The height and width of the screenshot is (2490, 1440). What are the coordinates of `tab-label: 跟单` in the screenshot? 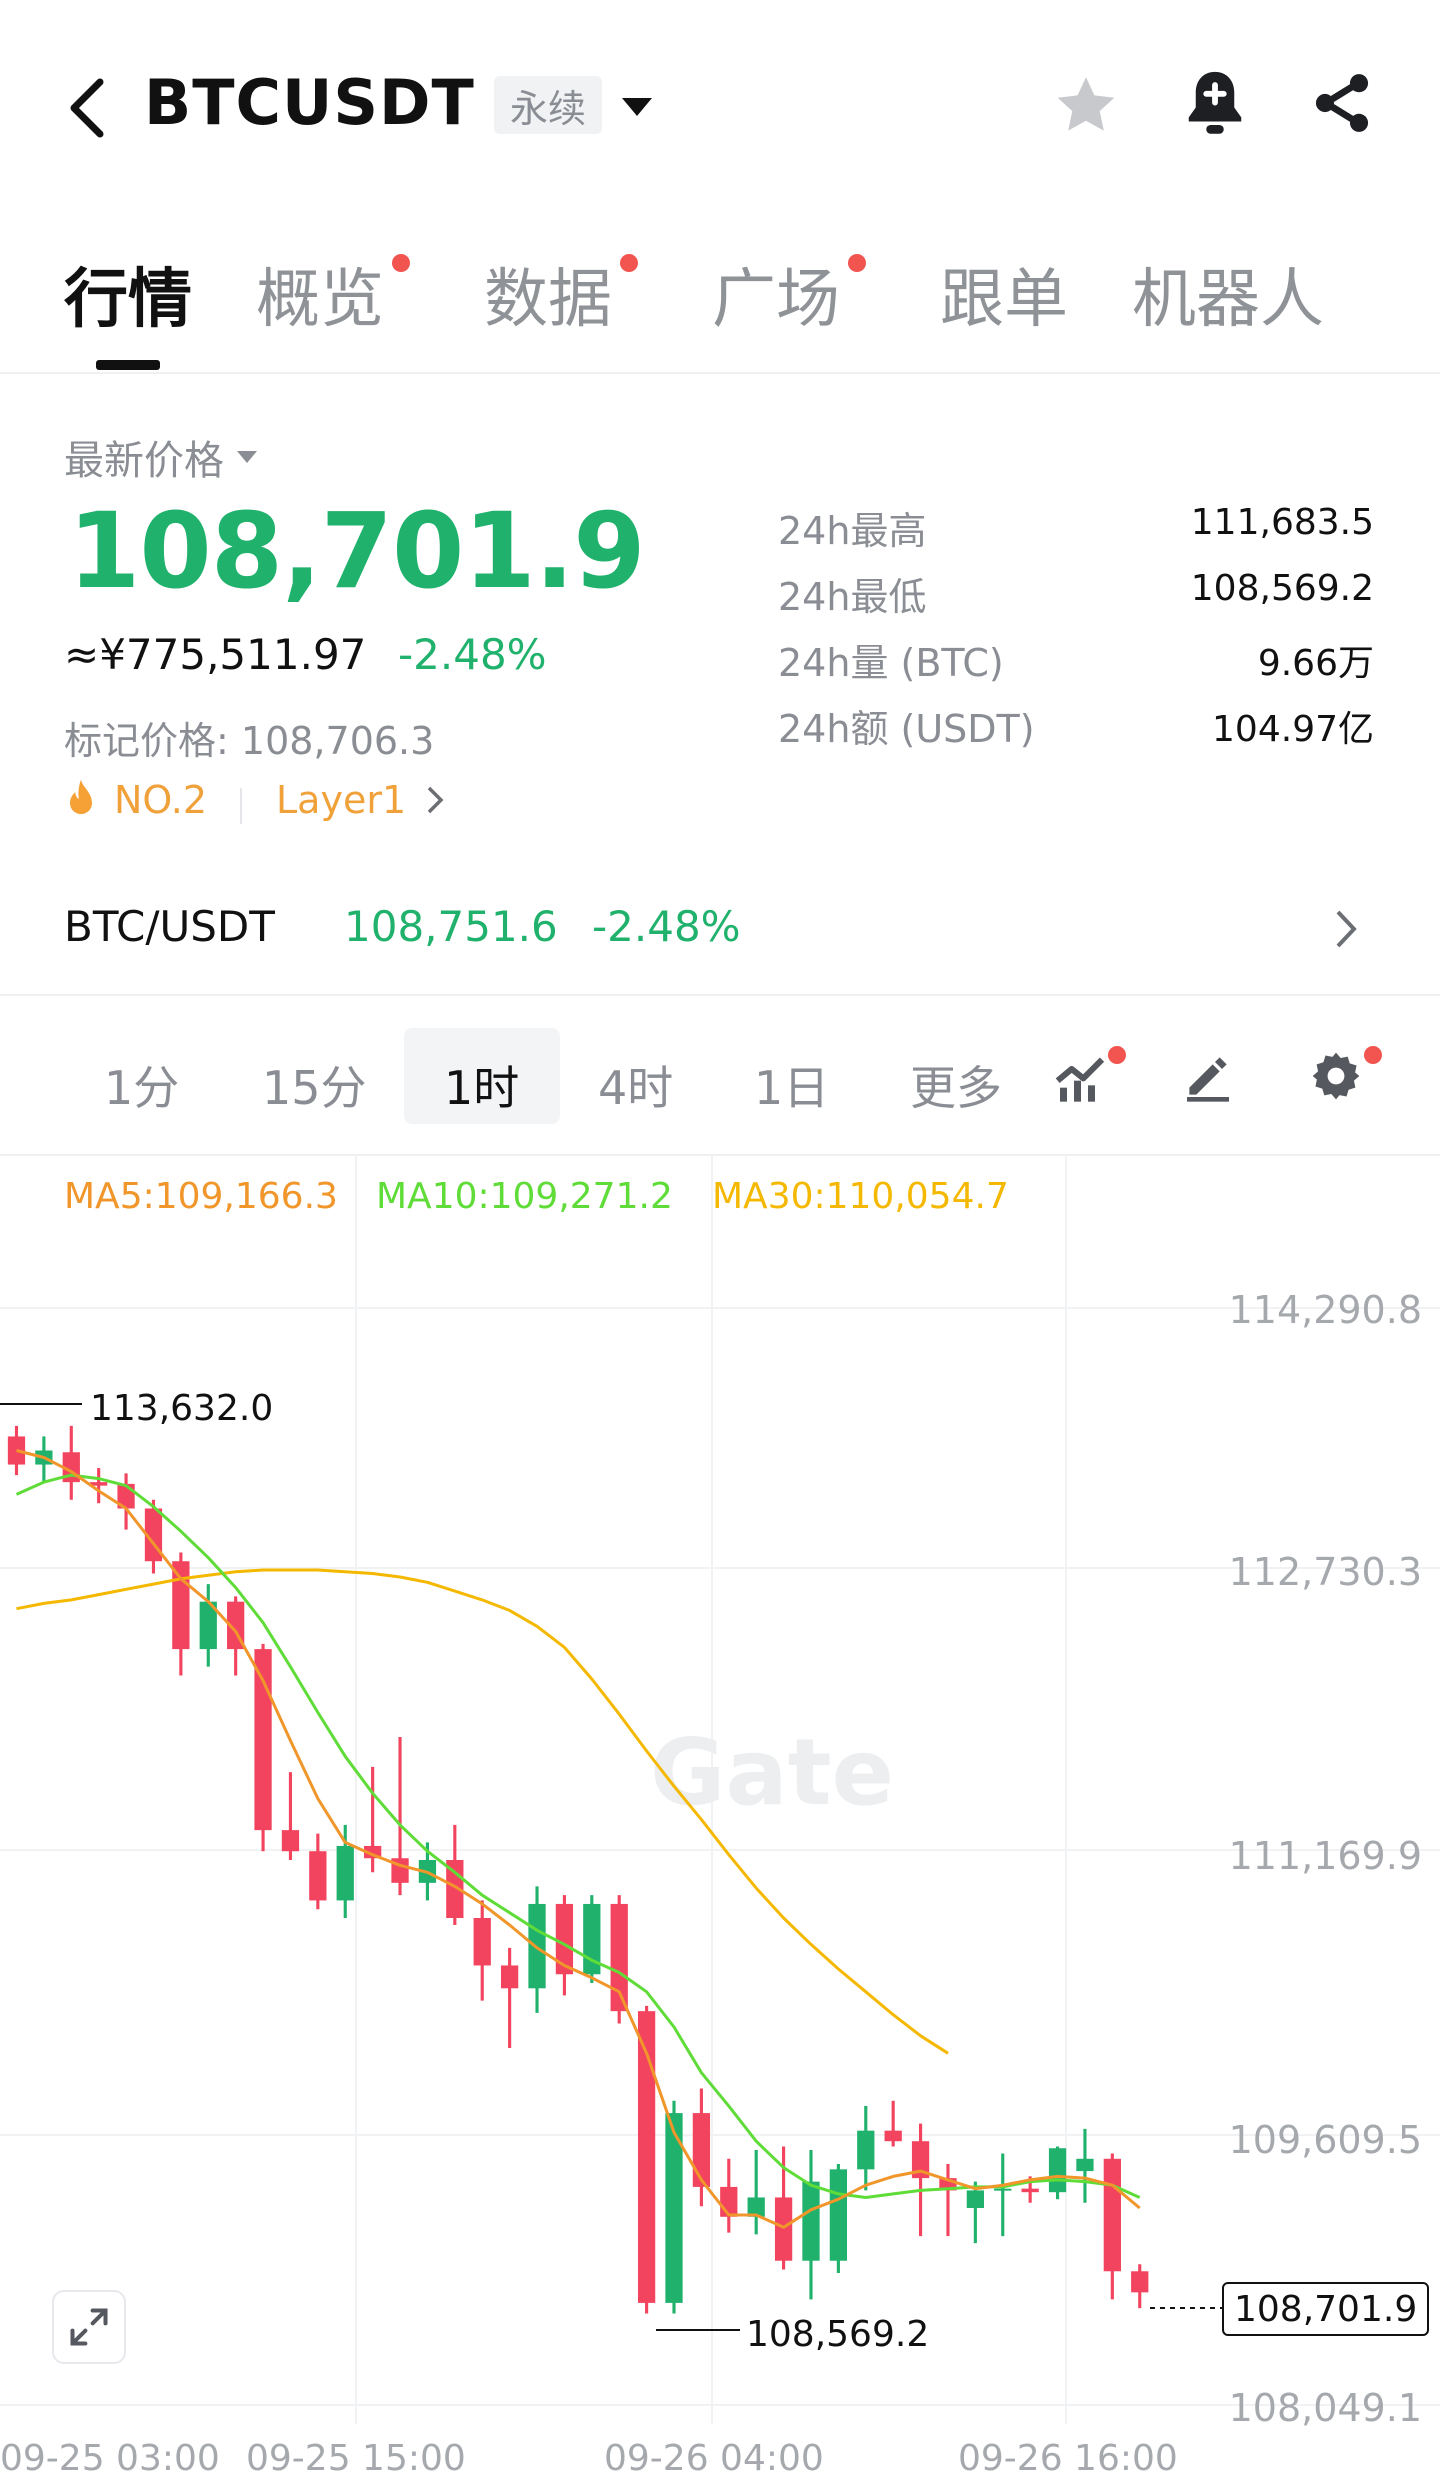 It's located at (1004, 300).